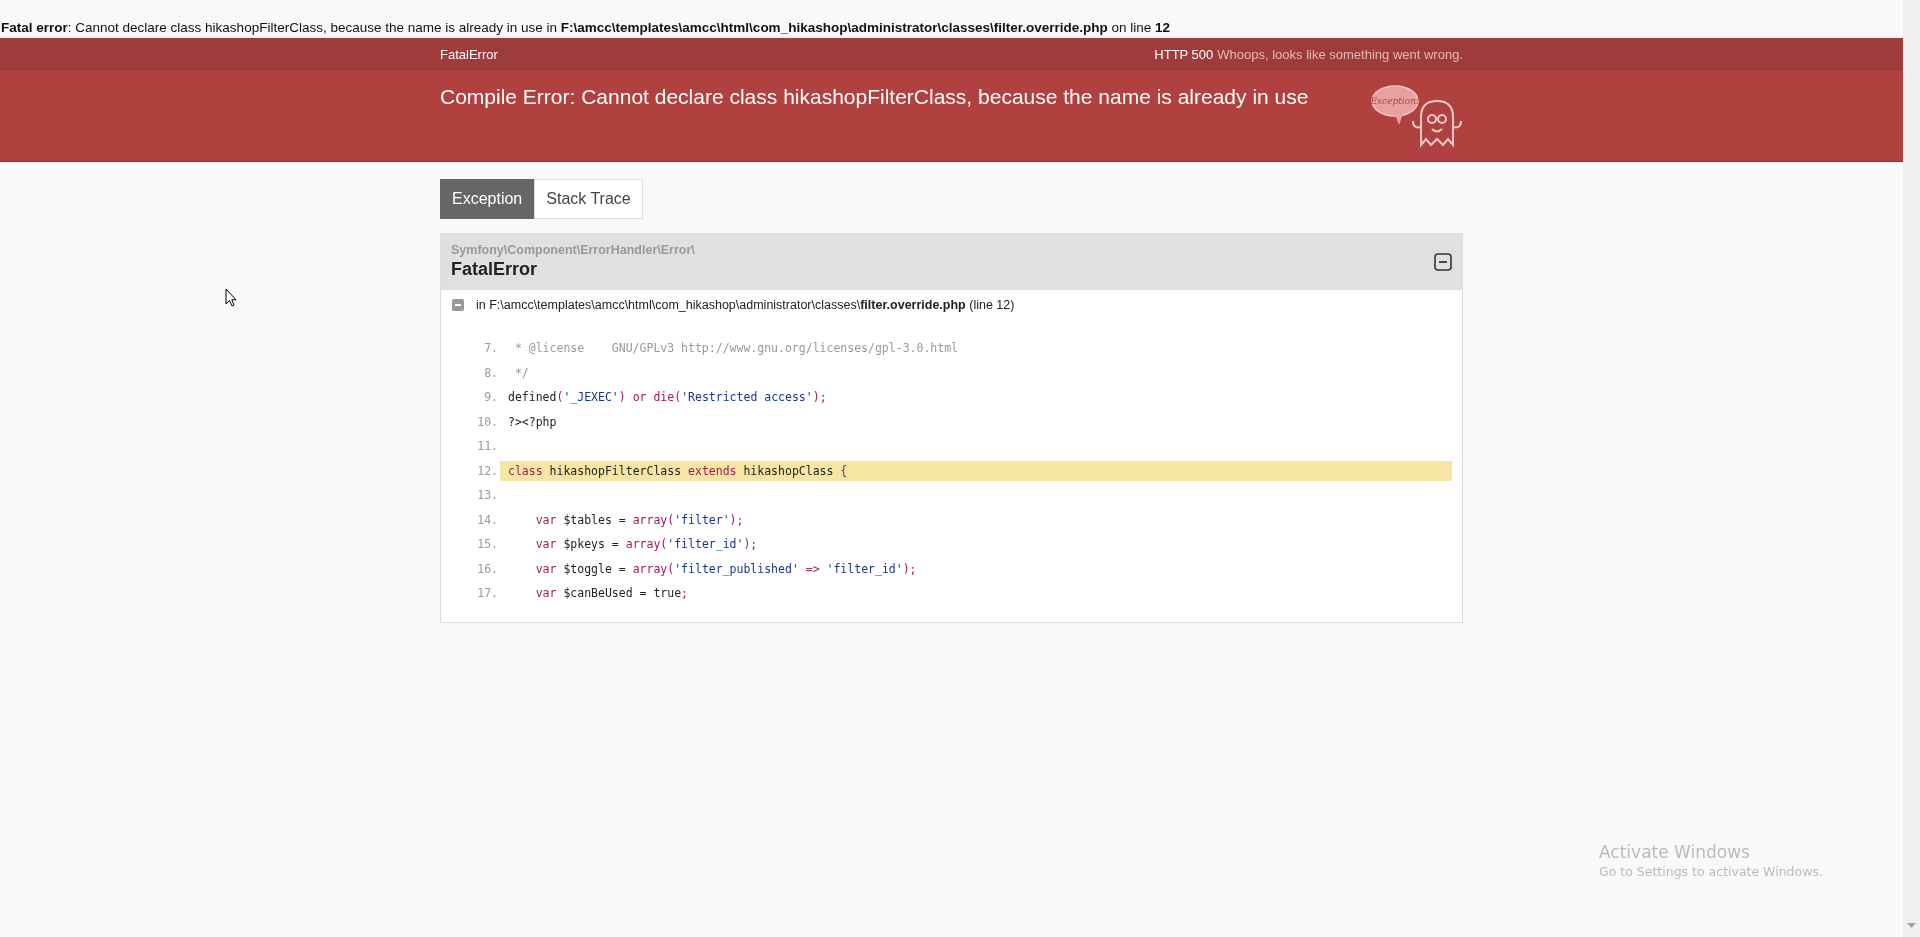 The image size is (1920, 937). Describe the element at coordinates (487, 544) in the screenshot. I see `line-number: 15.` at that location.